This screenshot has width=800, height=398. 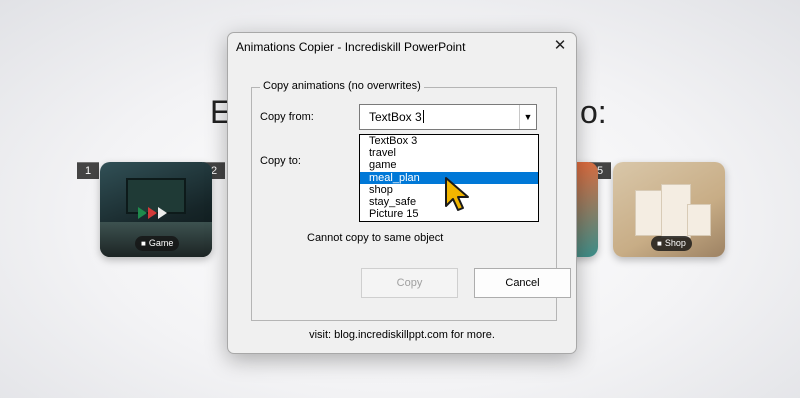 What do you see at coordinates (560, 46) in the screenshot?
I see `close-icon: ✕` at bounding box center [560, 46].